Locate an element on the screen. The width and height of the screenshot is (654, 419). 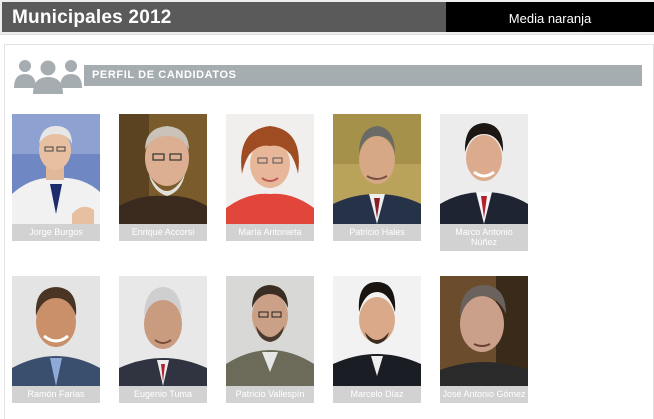
brand-name: Media naranja is located at coordinates (550, 18).